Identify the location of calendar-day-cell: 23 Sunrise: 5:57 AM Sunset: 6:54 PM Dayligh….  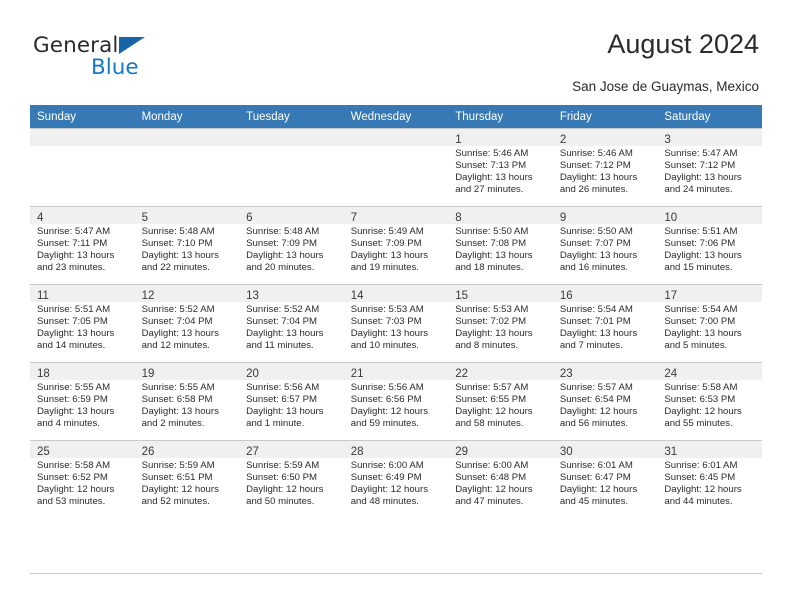
(605, 401).